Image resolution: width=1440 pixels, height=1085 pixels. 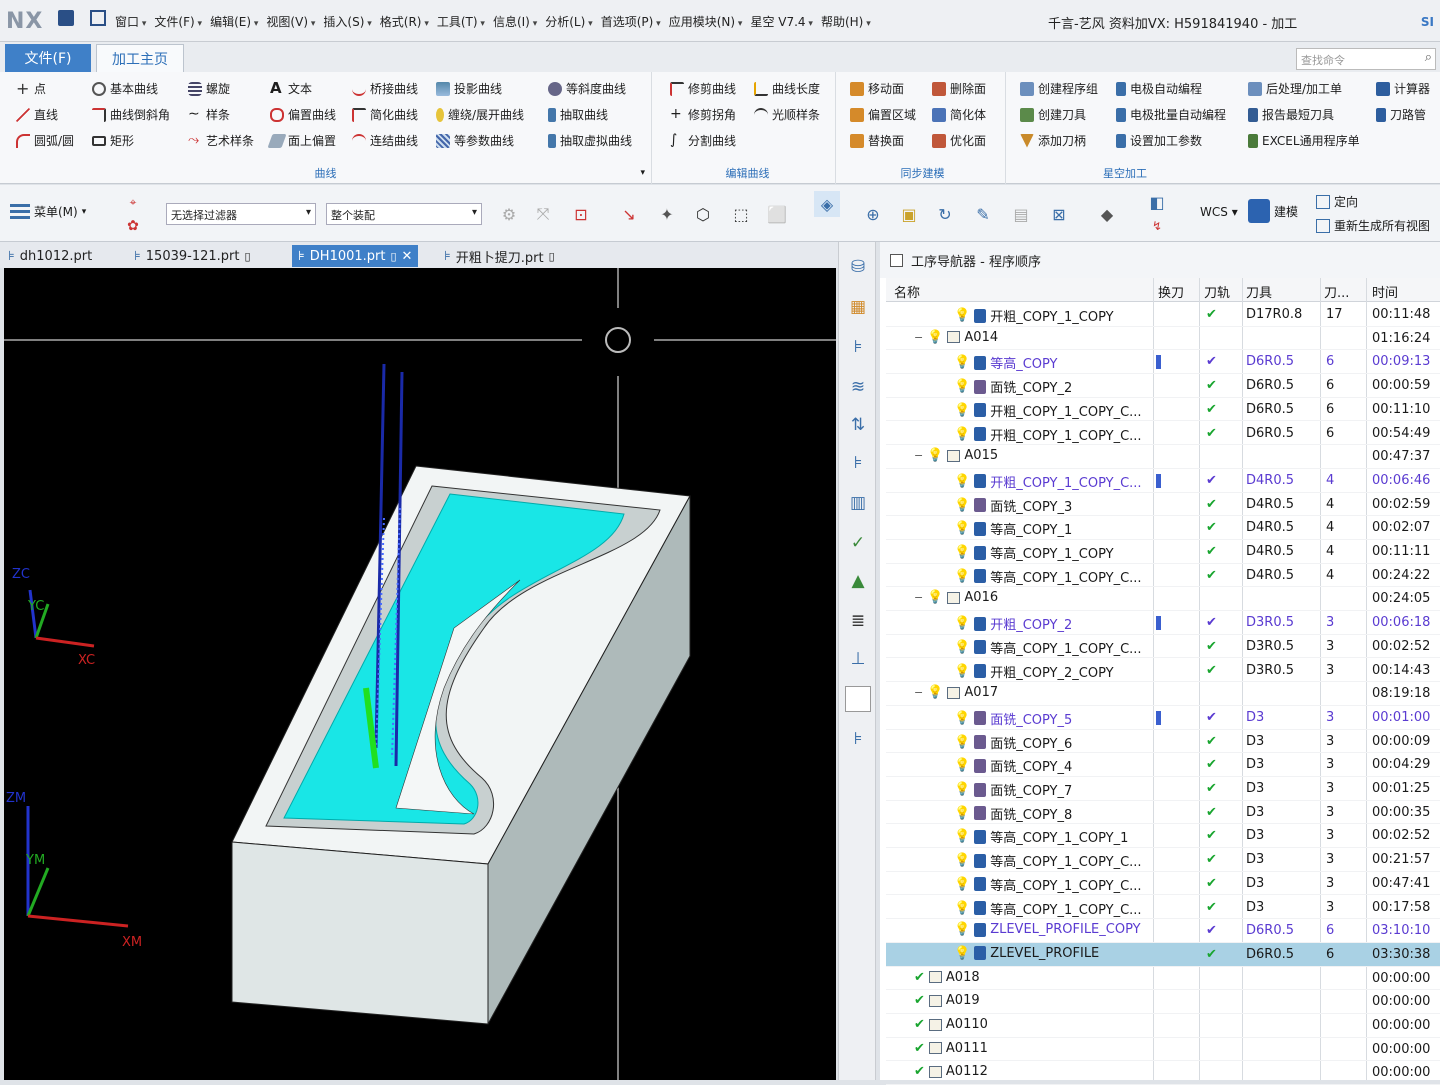 I want to click on render-style-icon: ◆, so click(x=1107, y=214).